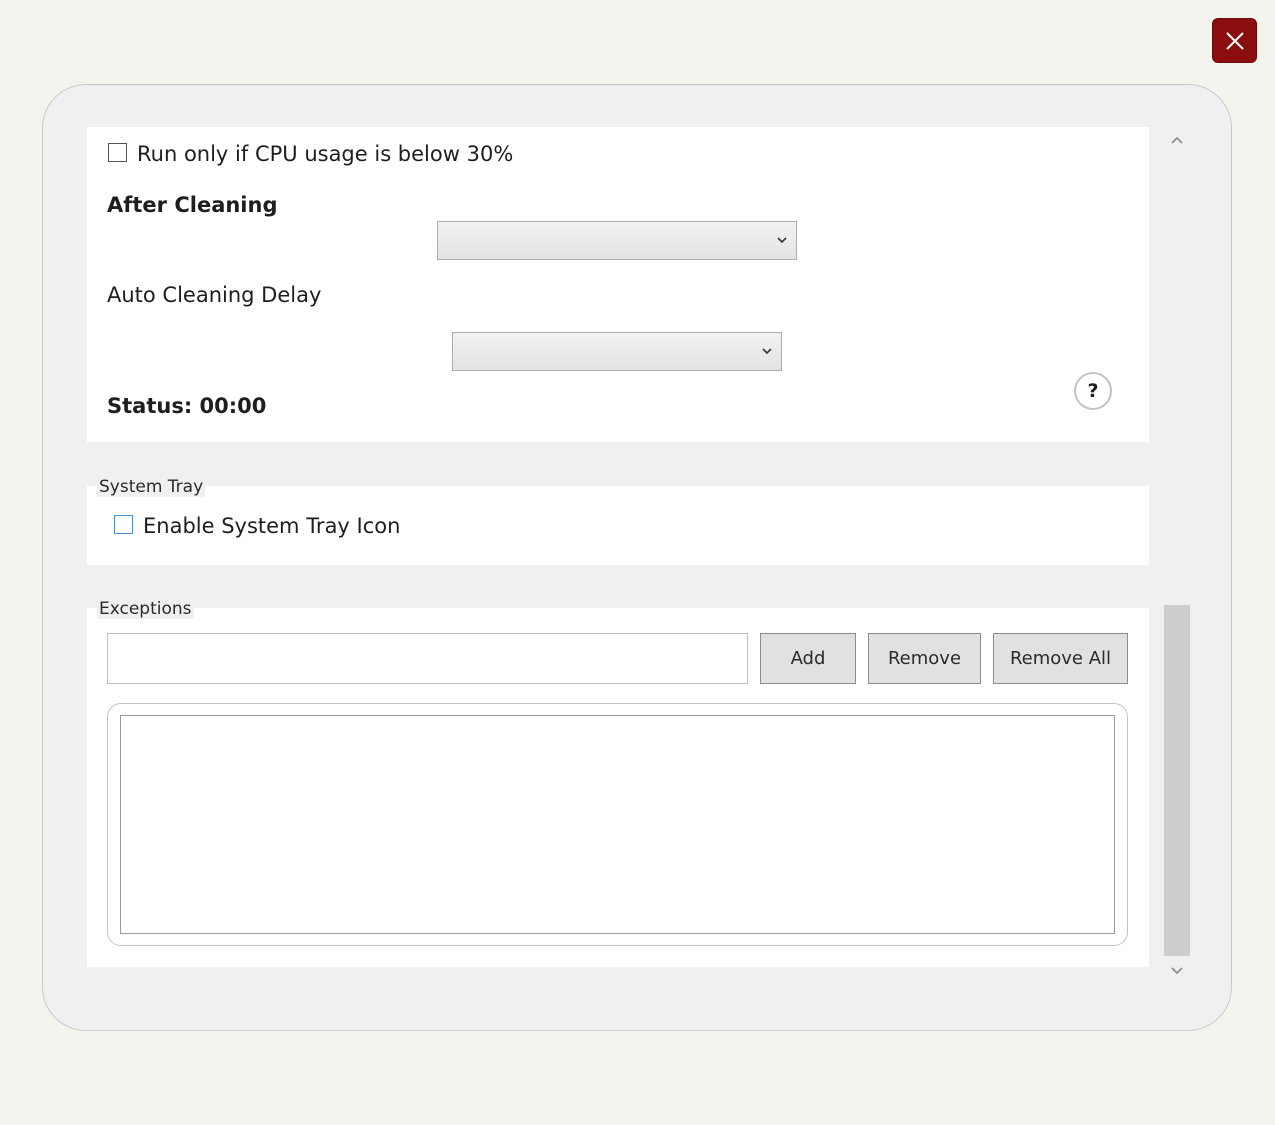 The height and width of the screenshot is (1125, 1275). What do you see at coordinates (123, 524) in the screenshot?
I see `enable-tray-icon-checkbox` at bounding box center [123, 524].